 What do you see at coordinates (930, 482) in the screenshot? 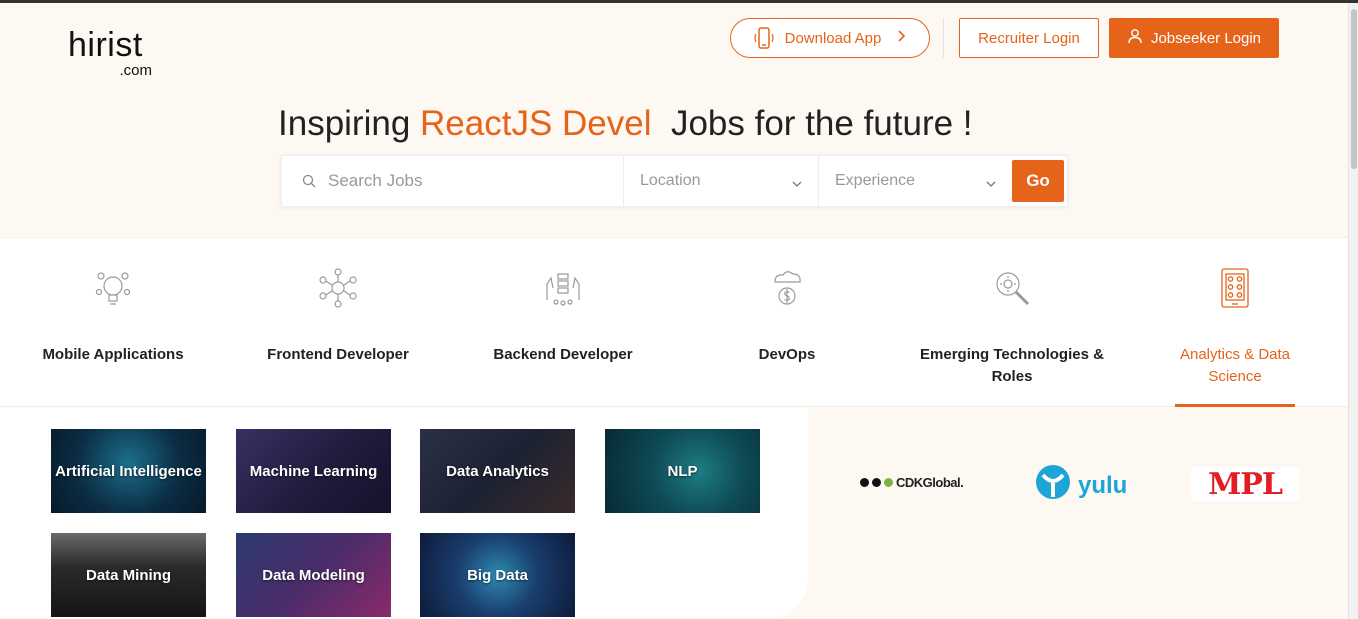
I see `company-logo-text: CDKGlobal.` at bounding box center [930, 482].